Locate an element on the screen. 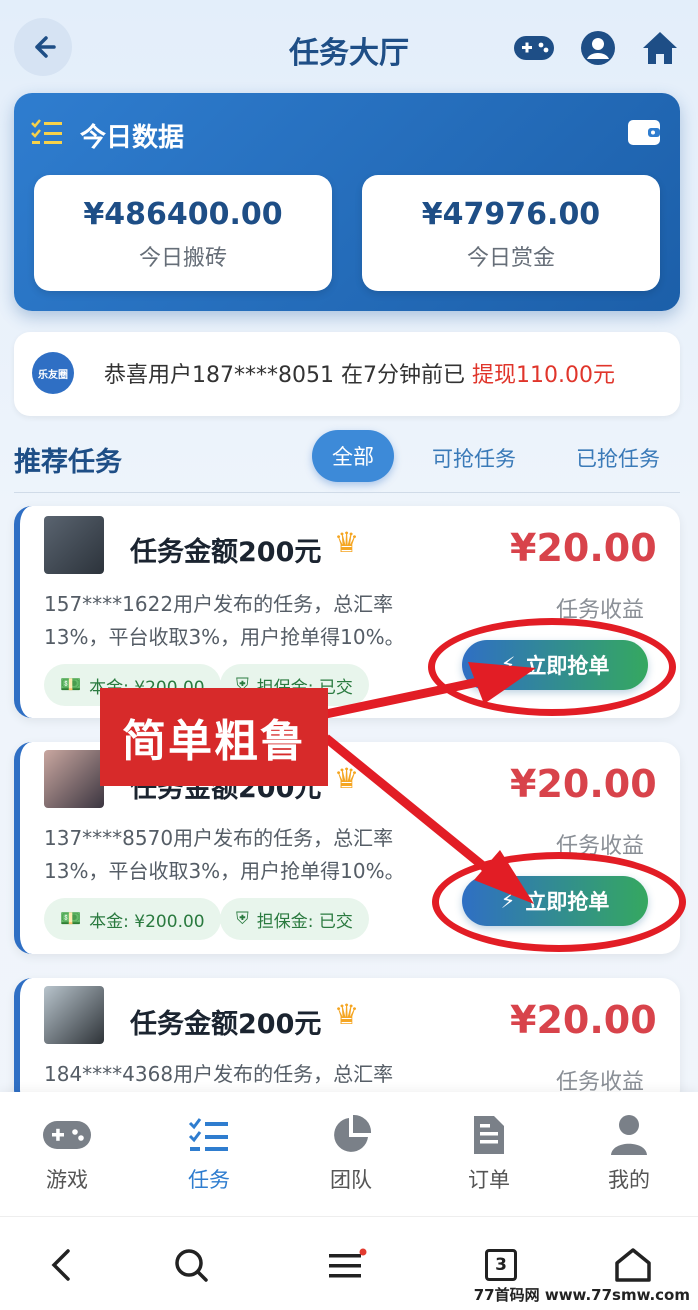 This screenshot has height=1310, width=698. nav-item-task: 任务 is located at coordinates (209, 1153).